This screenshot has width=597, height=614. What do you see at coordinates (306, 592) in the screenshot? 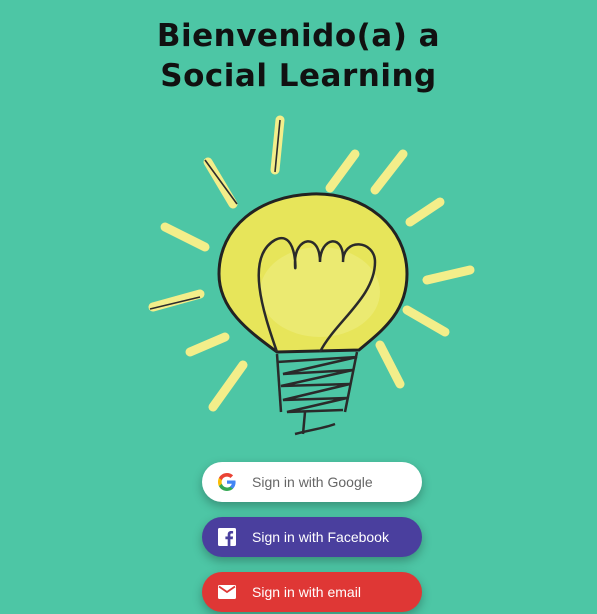
I see `email-button-label: Sign in with email` at bounding box center [306, 592].